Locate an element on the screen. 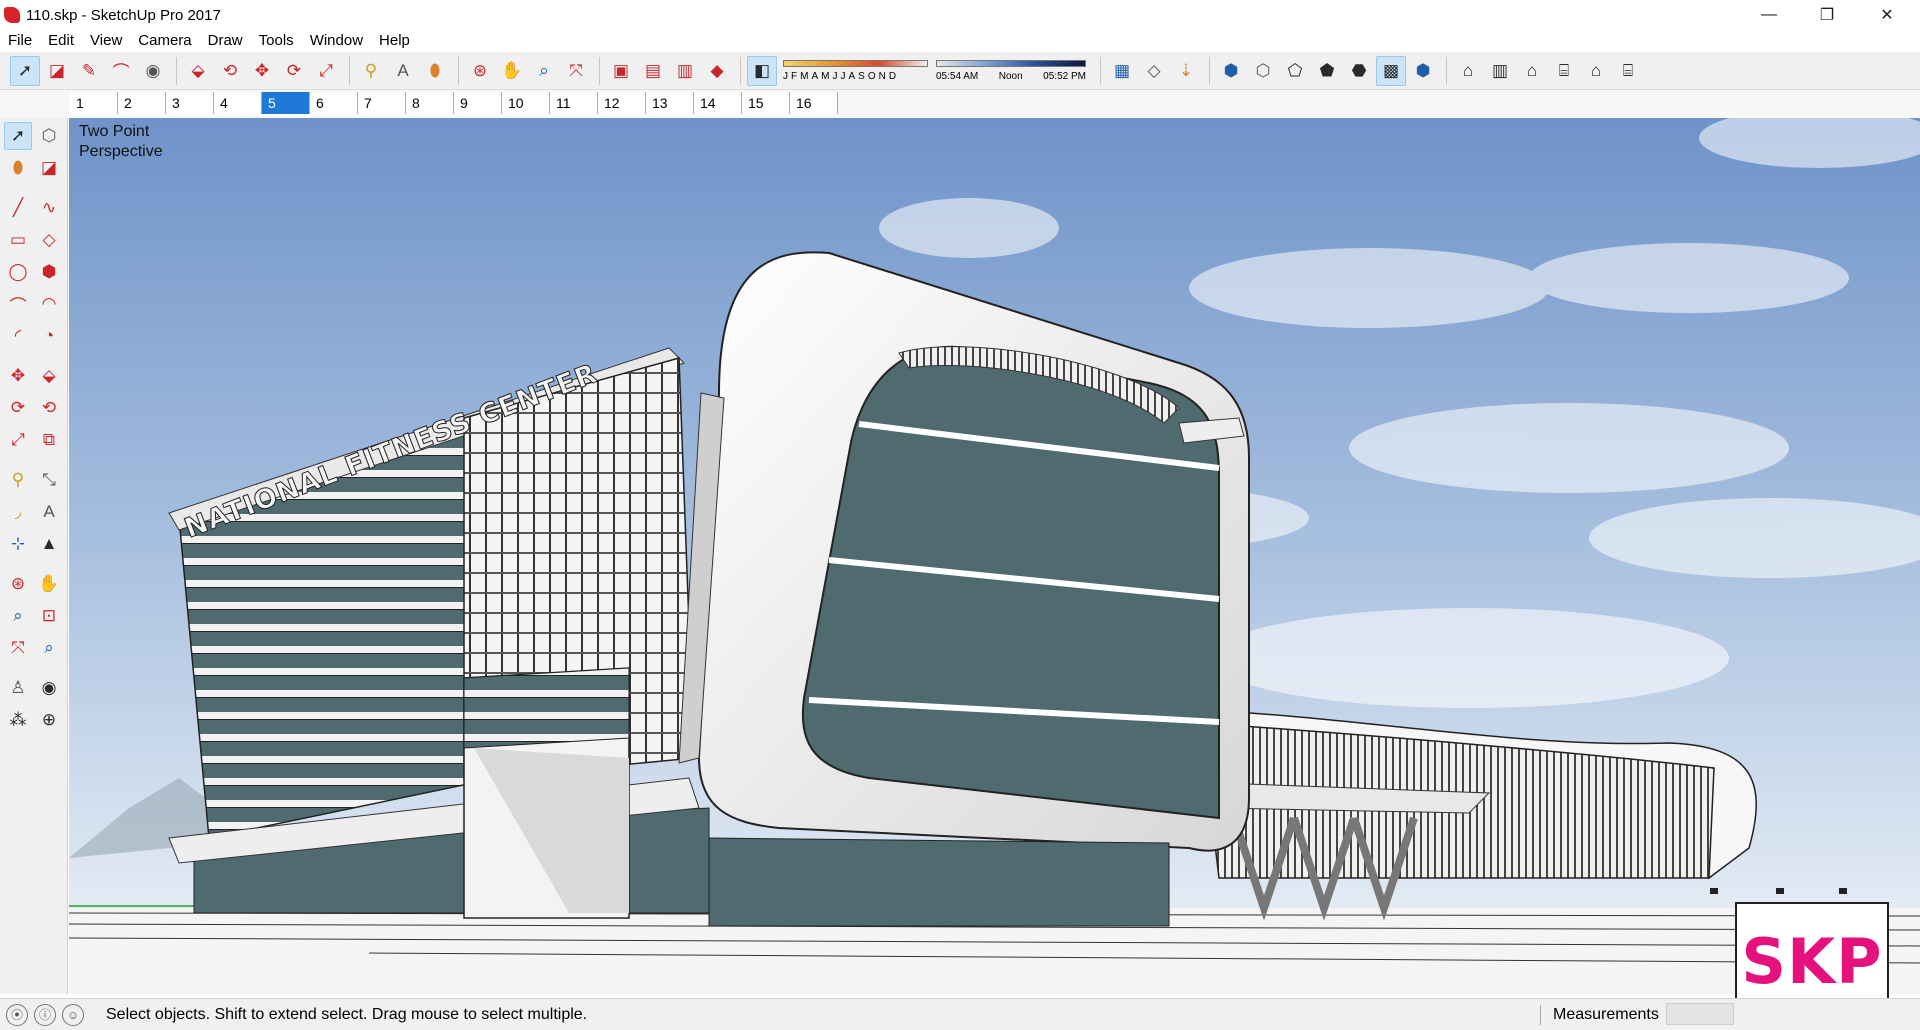 The image size is (1920, 1030). scene-tab-10: 10 is located at coordinates (526, 103).